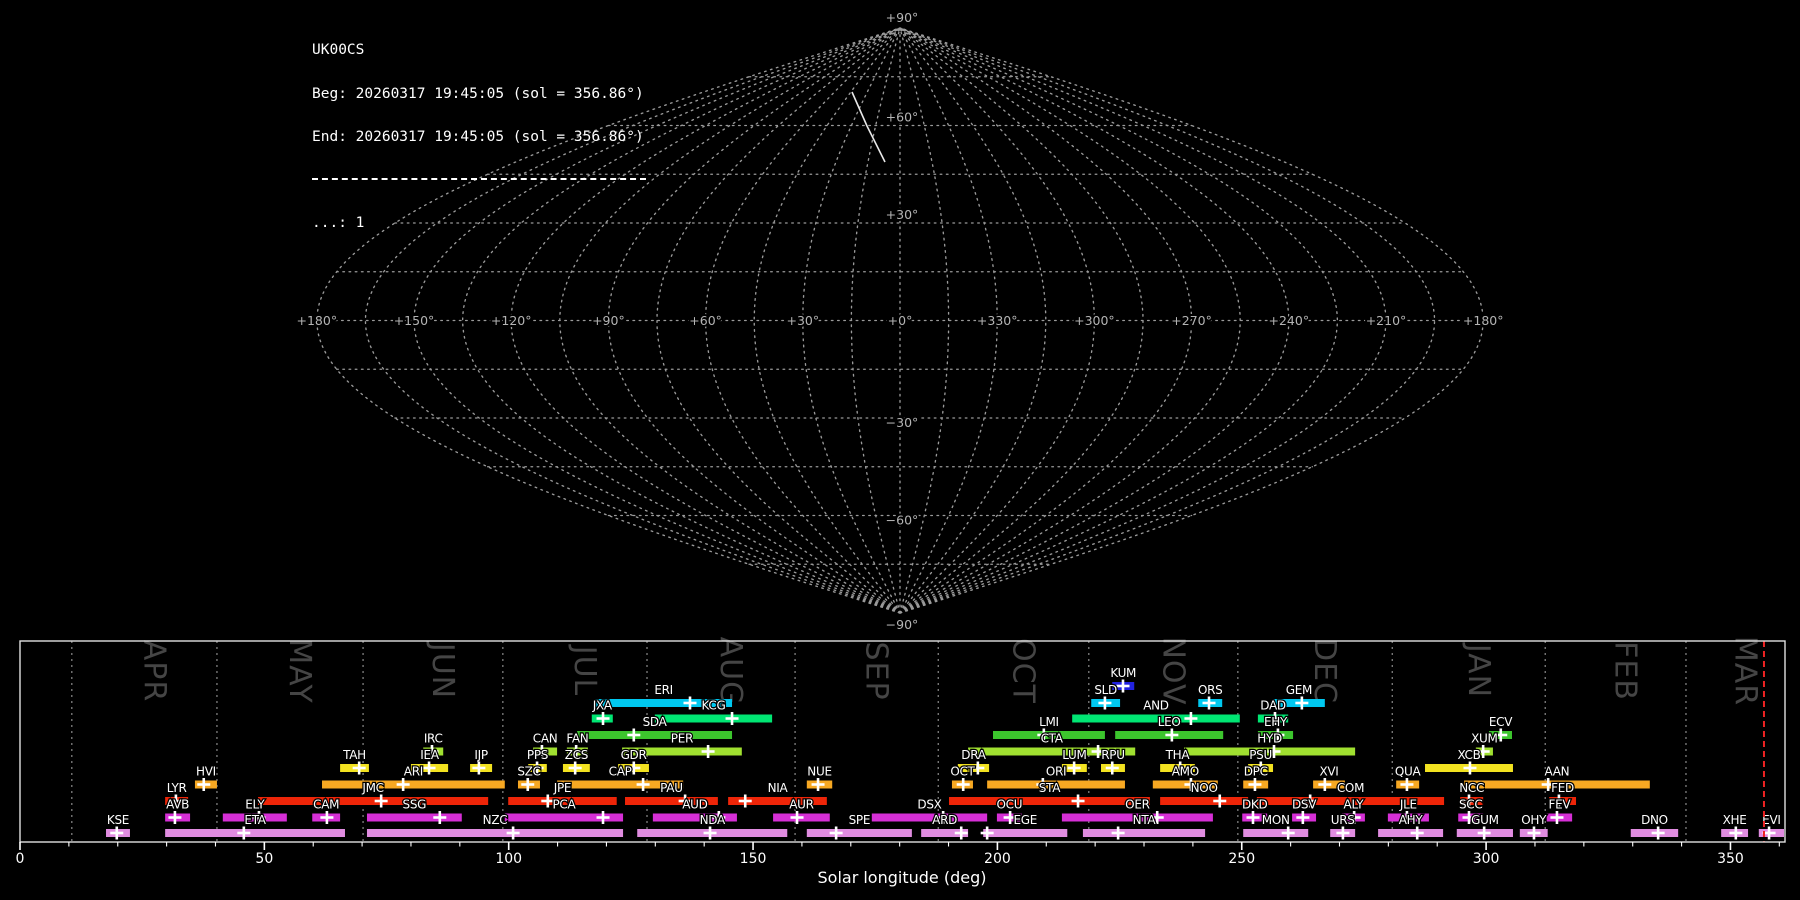  What do you see at coordinates (1105, 690) in the screenshot?
I see `shower-label-SLD: SLD` at bounding box center [1105, 690].